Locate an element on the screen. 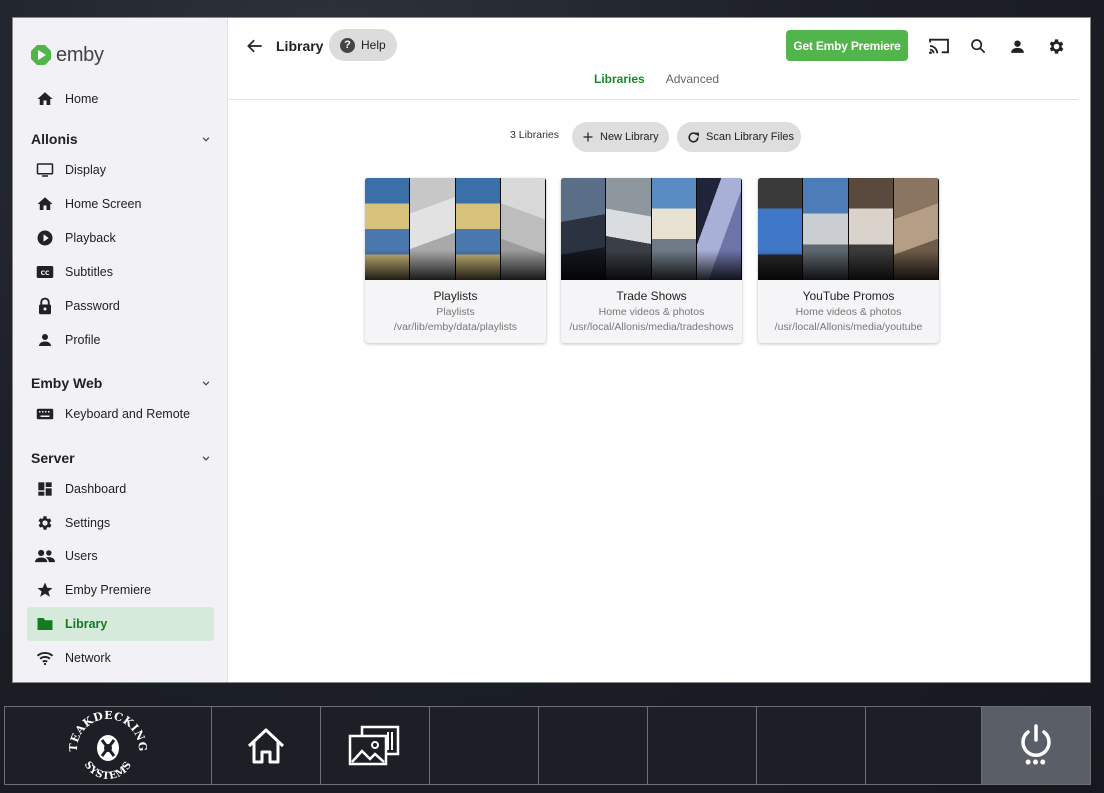 Image resolution: width=1104 pixels, height=793 pixels. tab-bar: Libraries Advanced is located at coordinates (656, 79).